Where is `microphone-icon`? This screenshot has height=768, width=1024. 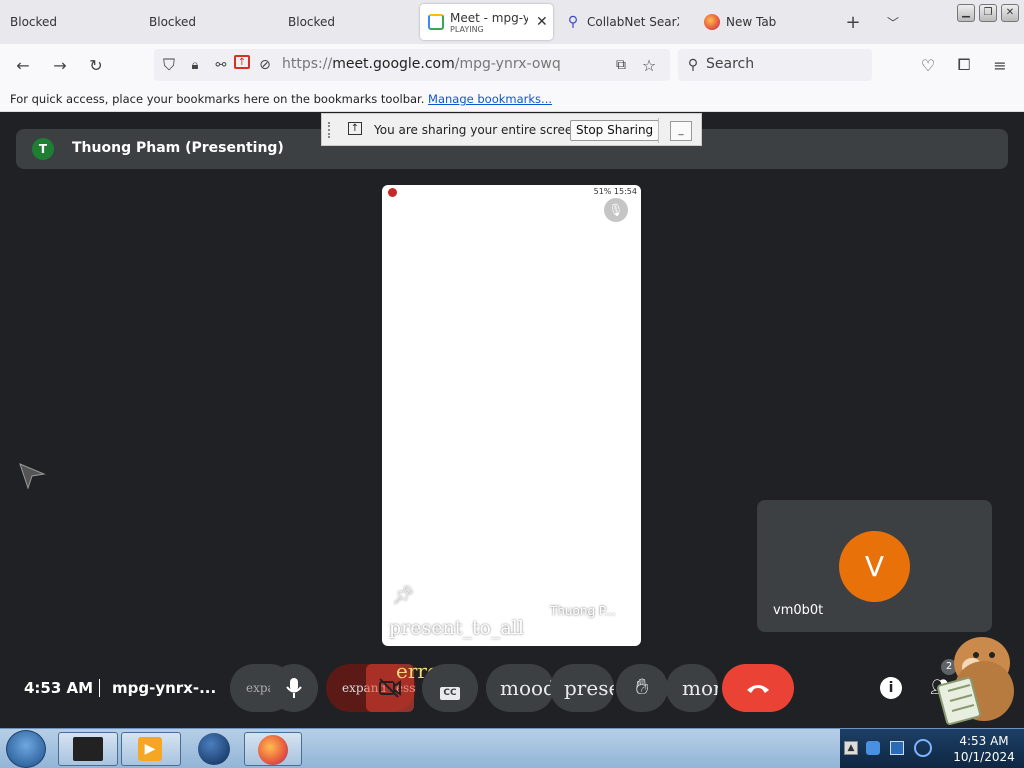
microphone-icon is located at coordinates (294, 688).